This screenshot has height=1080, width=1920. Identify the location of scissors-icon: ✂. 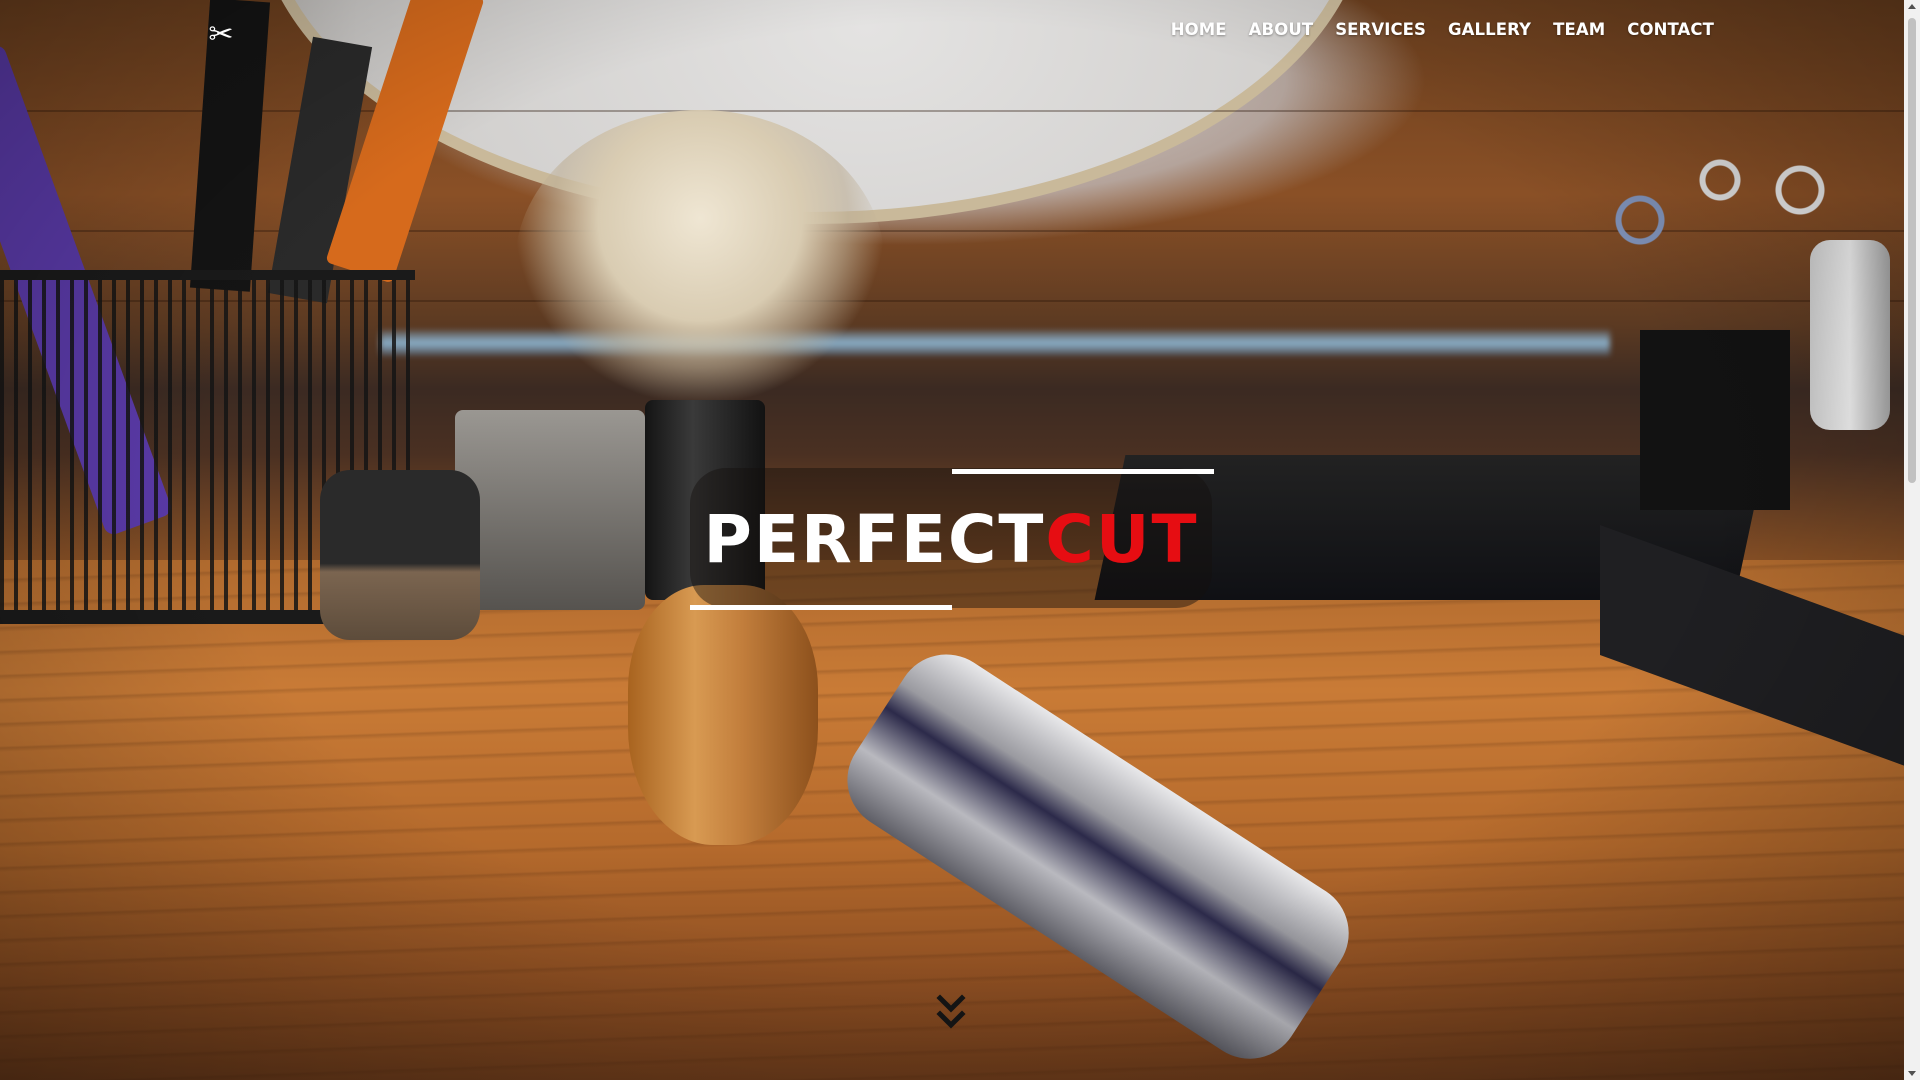
(221, 34).